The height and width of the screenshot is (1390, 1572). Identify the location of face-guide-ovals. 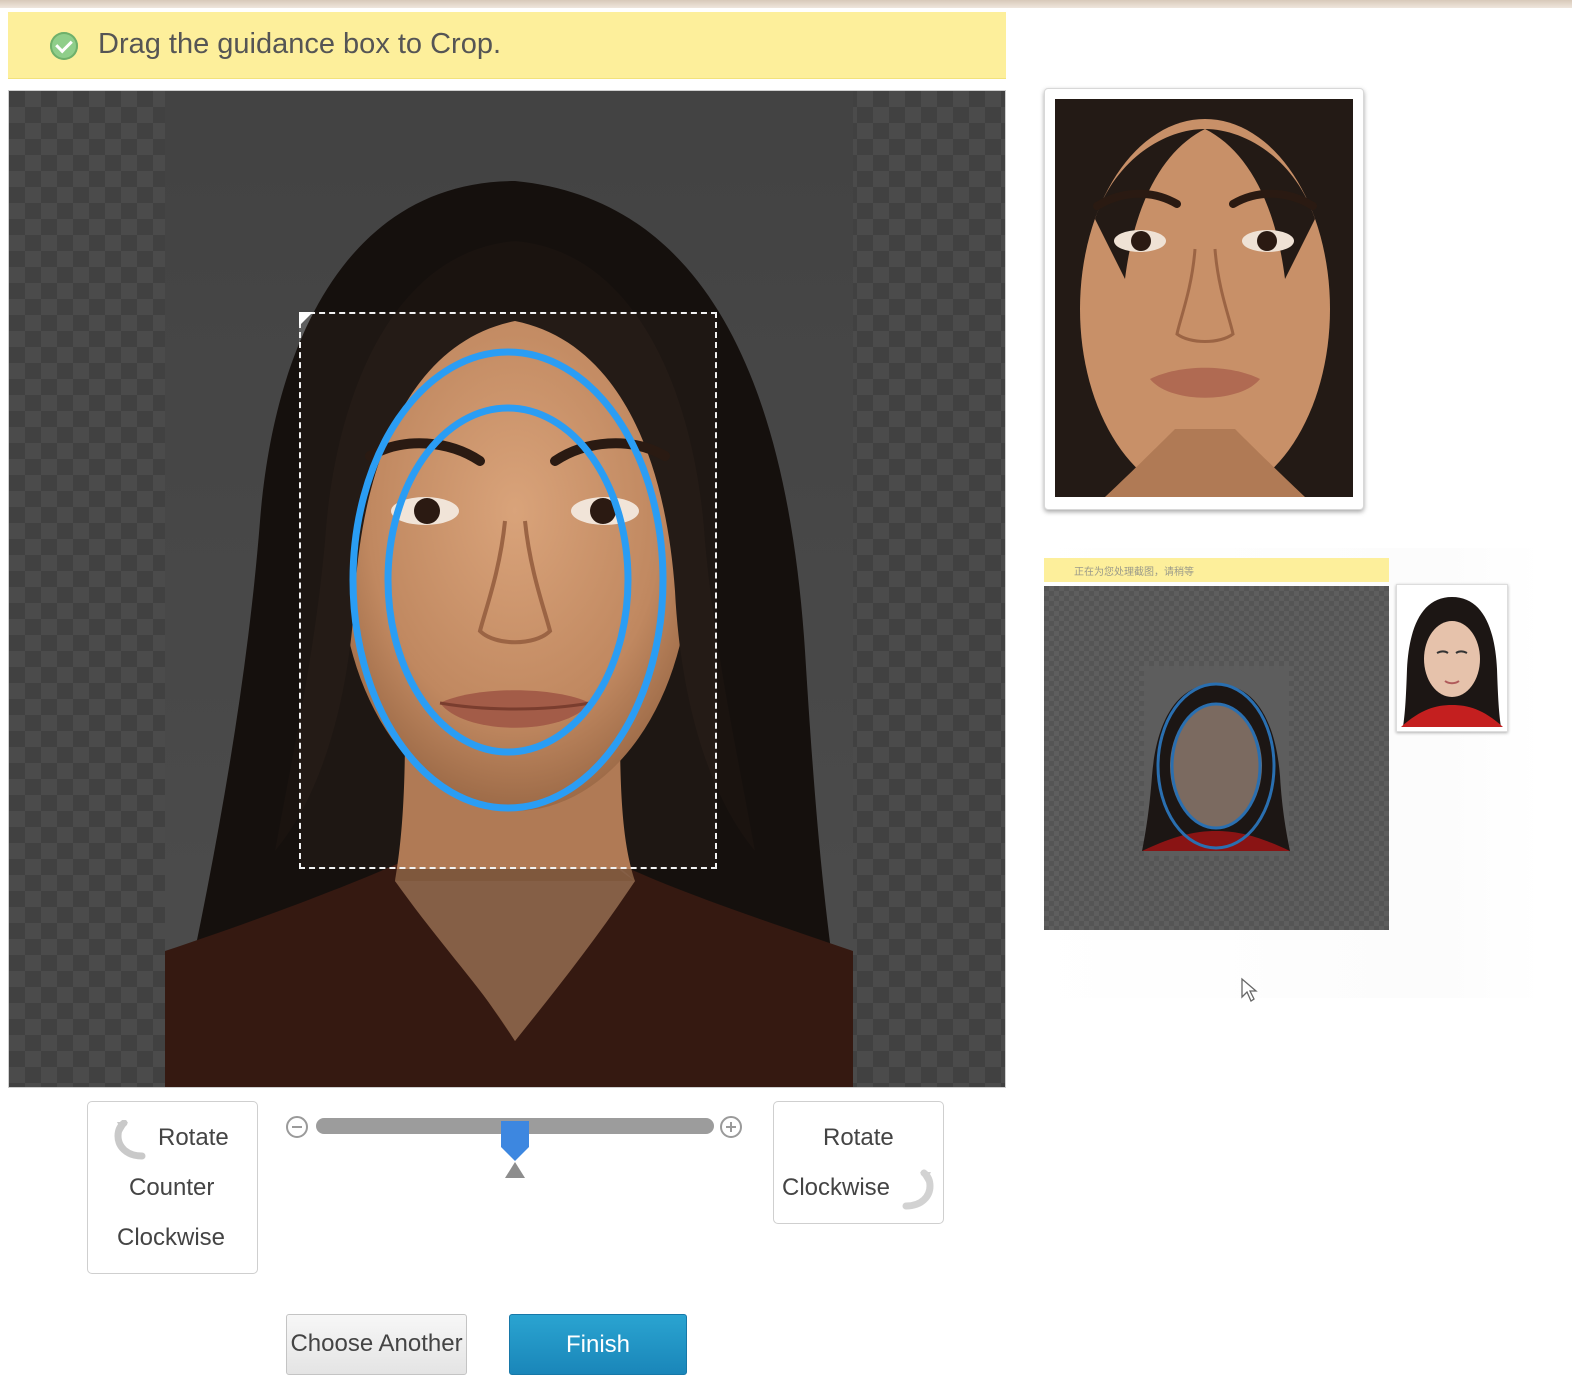
(508, 580).